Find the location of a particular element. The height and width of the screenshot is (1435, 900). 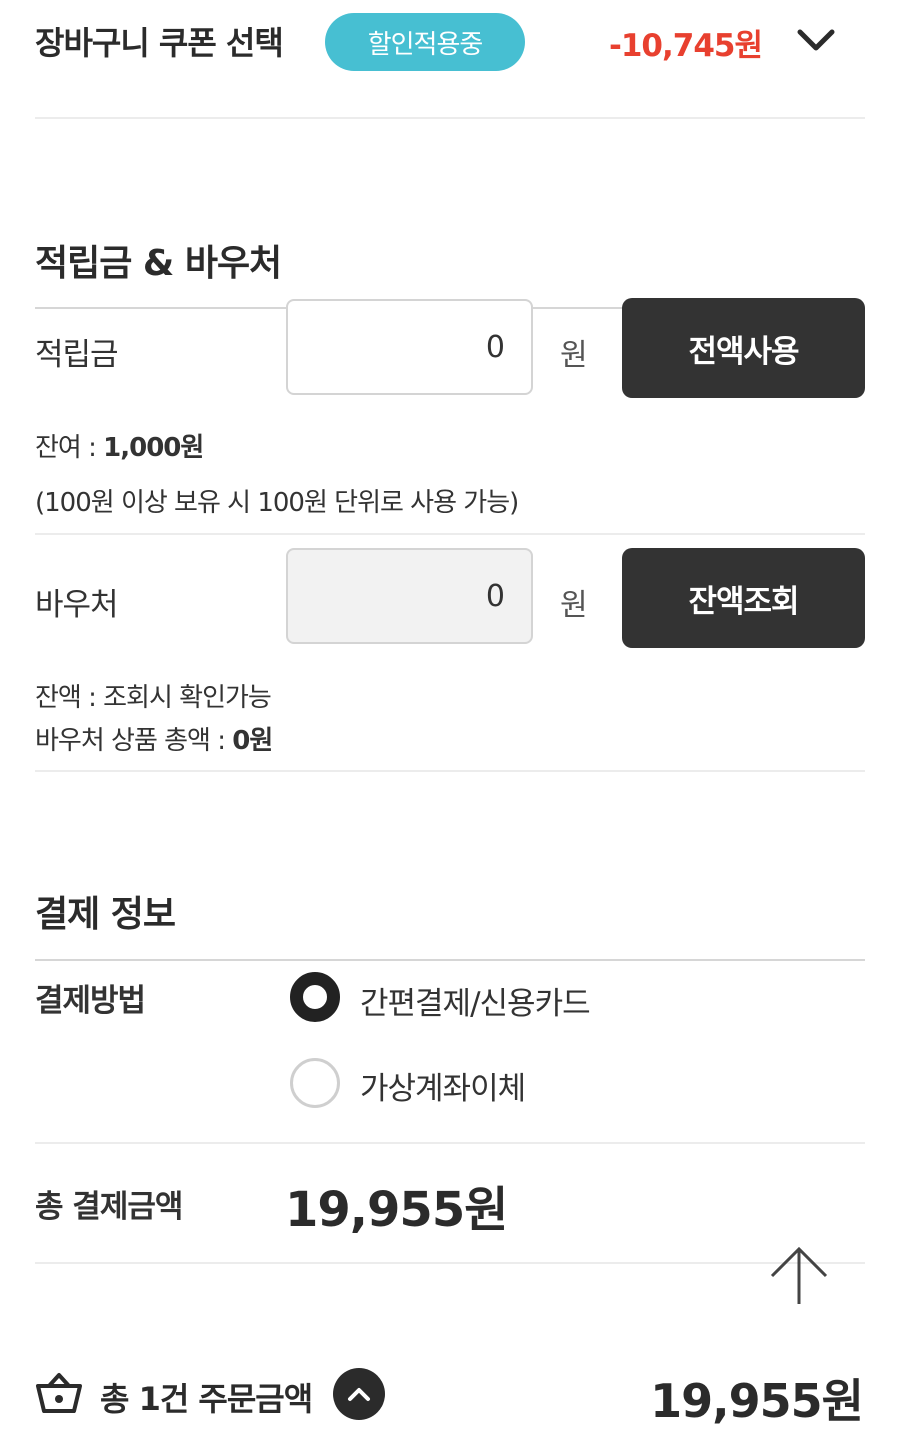

virtual-account-label: 가상계좌이체 is located at coordinates (443, 1085).